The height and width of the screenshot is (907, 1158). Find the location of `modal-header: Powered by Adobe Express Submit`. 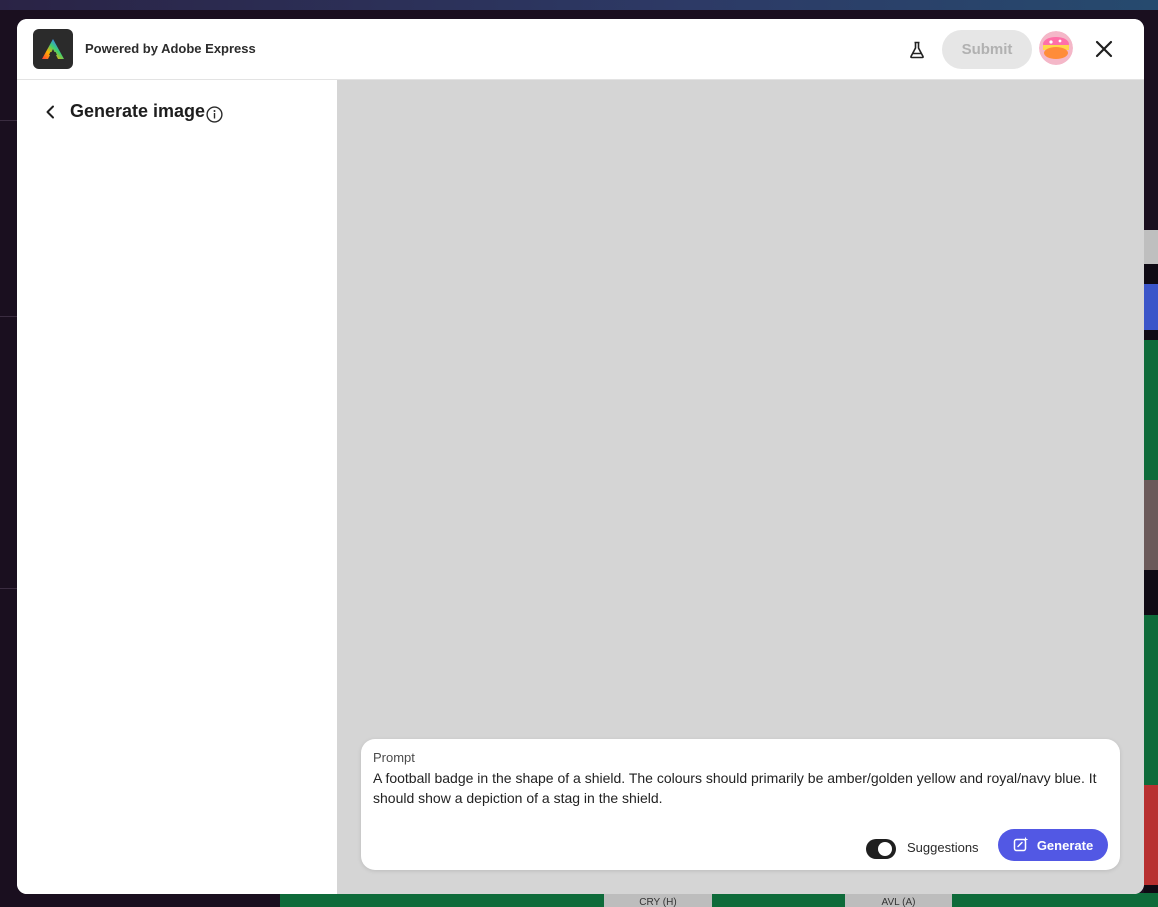

modal-header: Powered by Adobe Express Submit is located at coordinates (580, 49).